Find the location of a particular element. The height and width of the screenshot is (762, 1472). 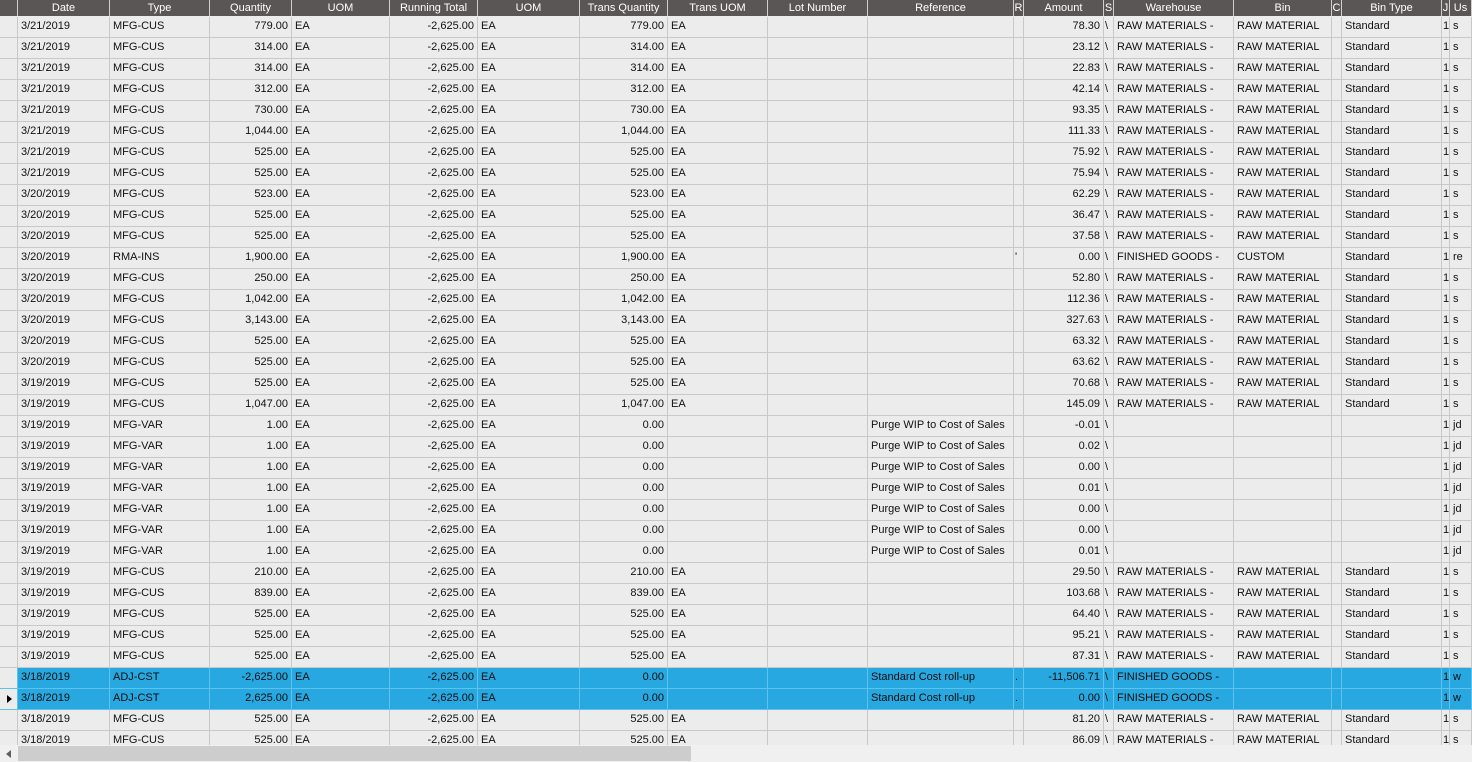

horizontal-scrollbar is located at coordinates (736, 753).